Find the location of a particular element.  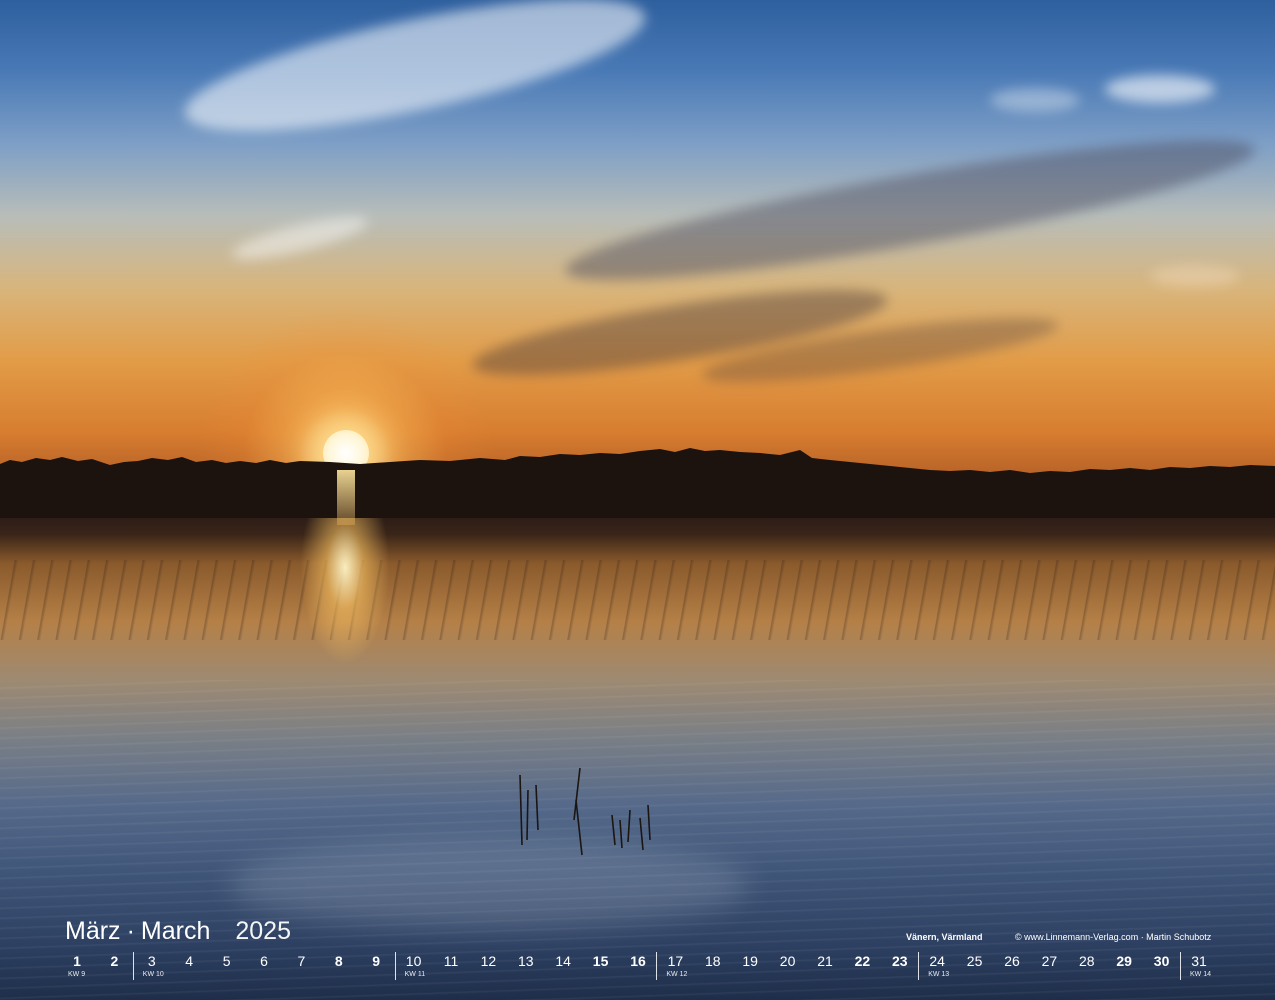

day-31: 31 is located at coordinates (1199, 961).